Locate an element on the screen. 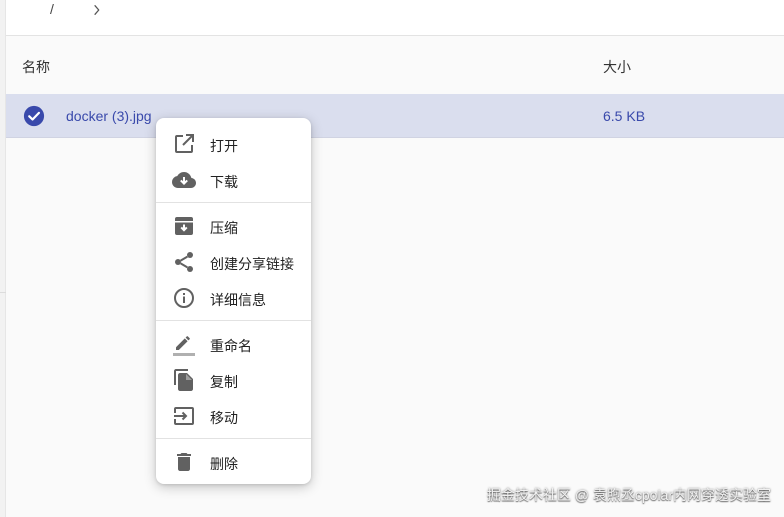 The image size is (784, 517). file-name: docker (3).jpg is located at coordinates (109, 116).